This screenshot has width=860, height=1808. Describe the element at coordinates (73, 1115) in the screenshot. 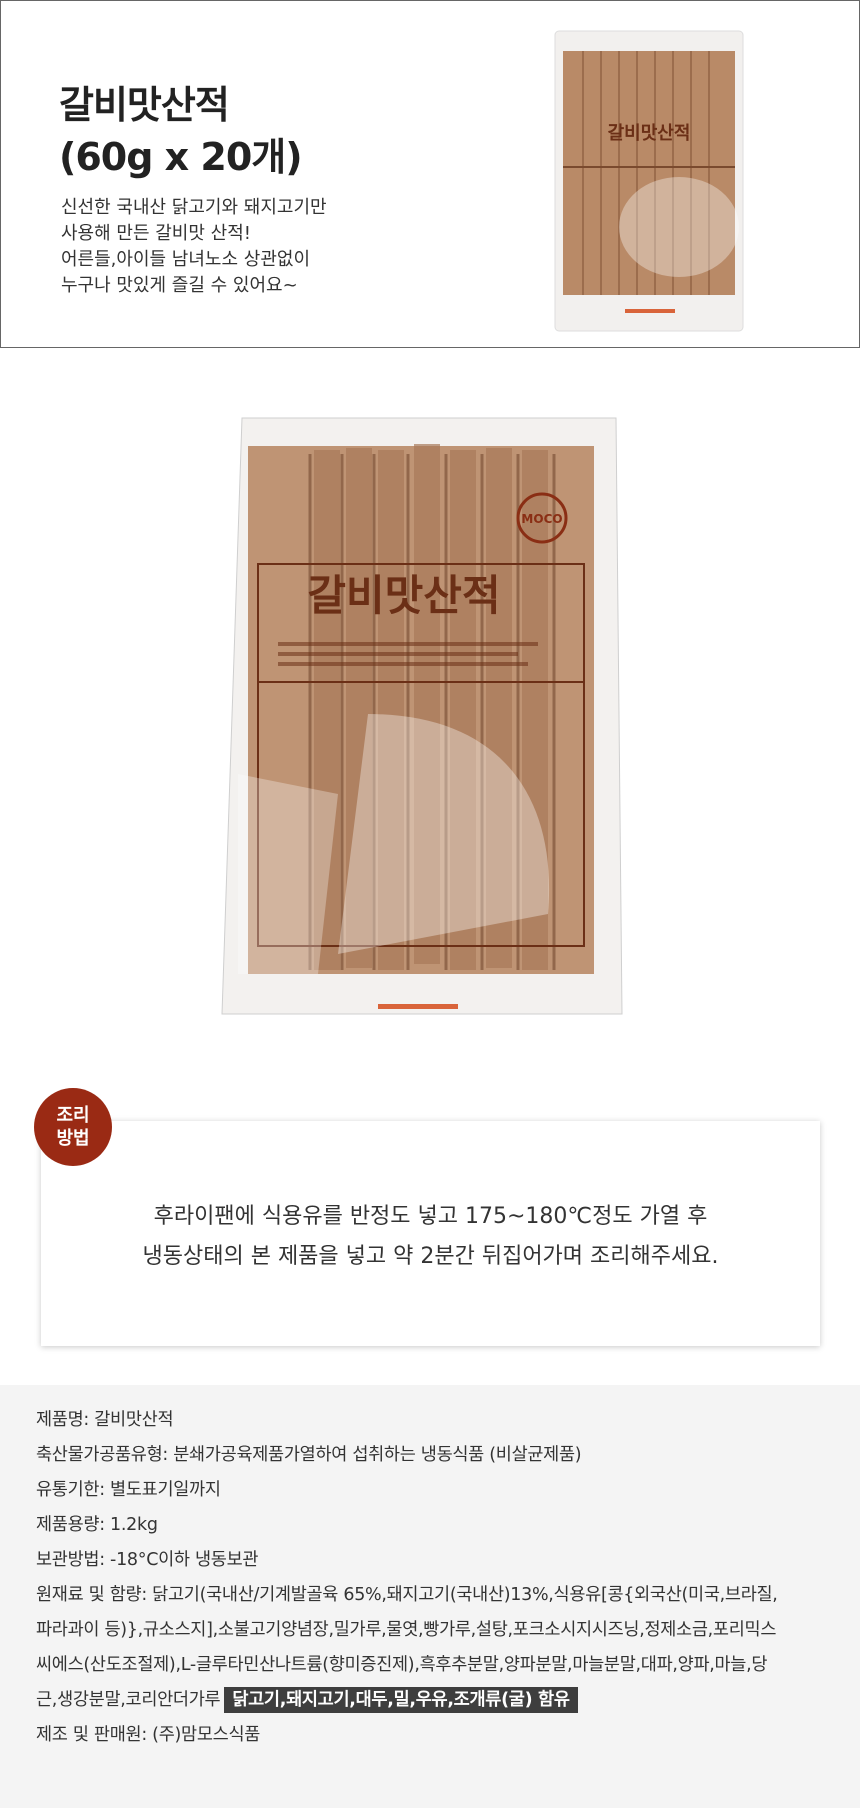

I see `badge-line: 조리` at that location.